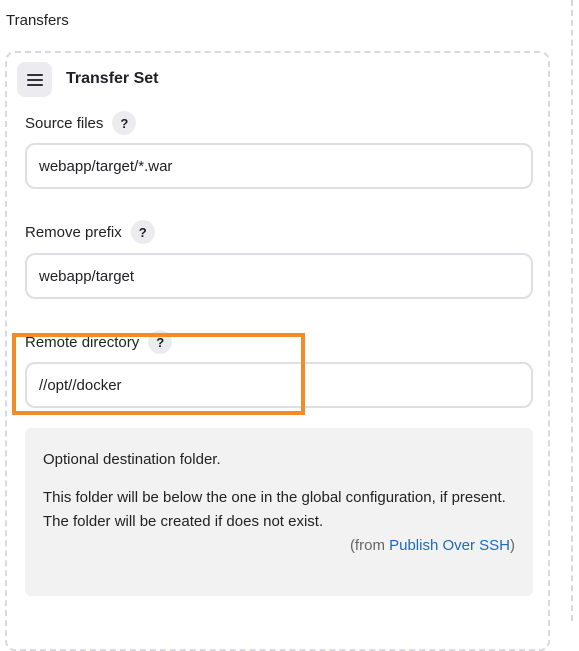 The image size is (579, 651). Describe the element at coordinates (572, 310) in the screenshot. I see `right-divider` at that location.